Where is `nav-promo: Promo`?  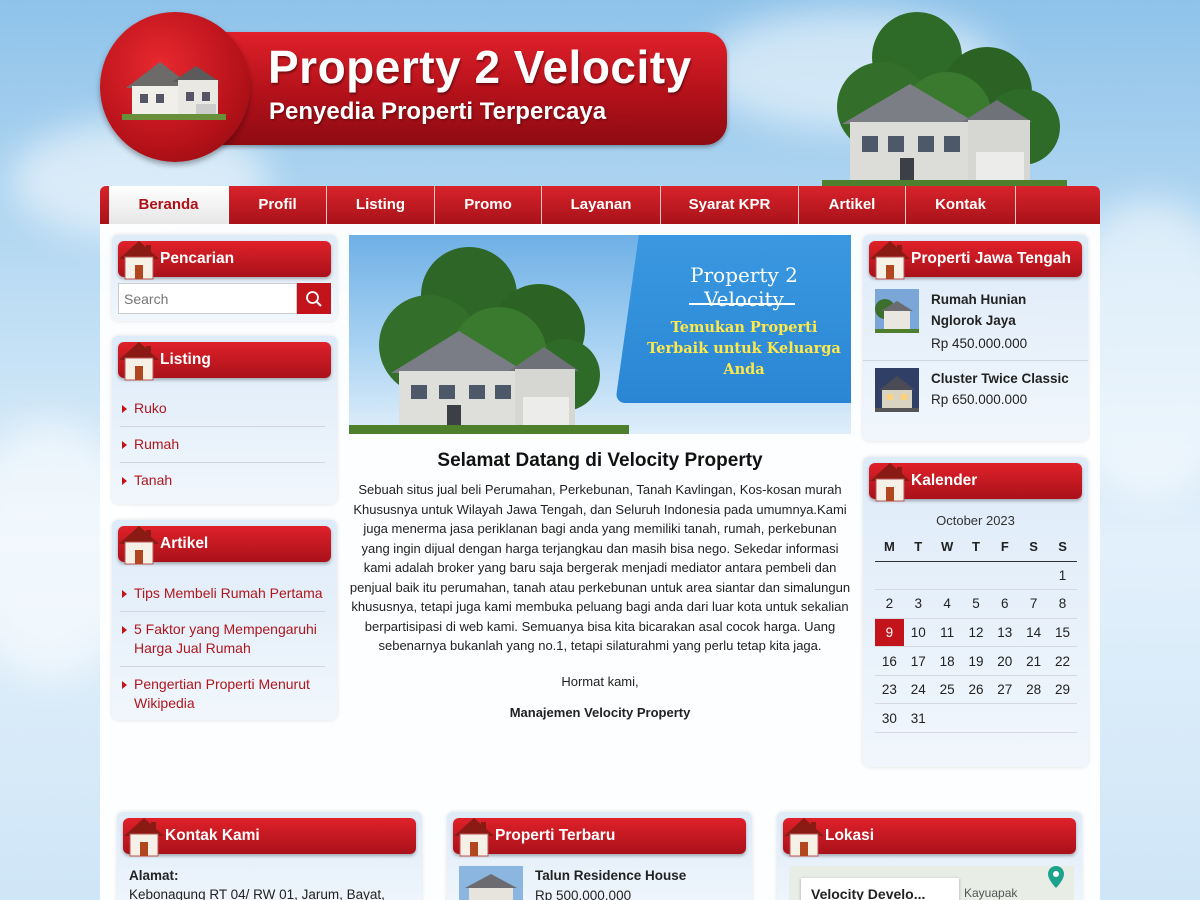
nav-promo: Promo is located at coordinates (488, 205).